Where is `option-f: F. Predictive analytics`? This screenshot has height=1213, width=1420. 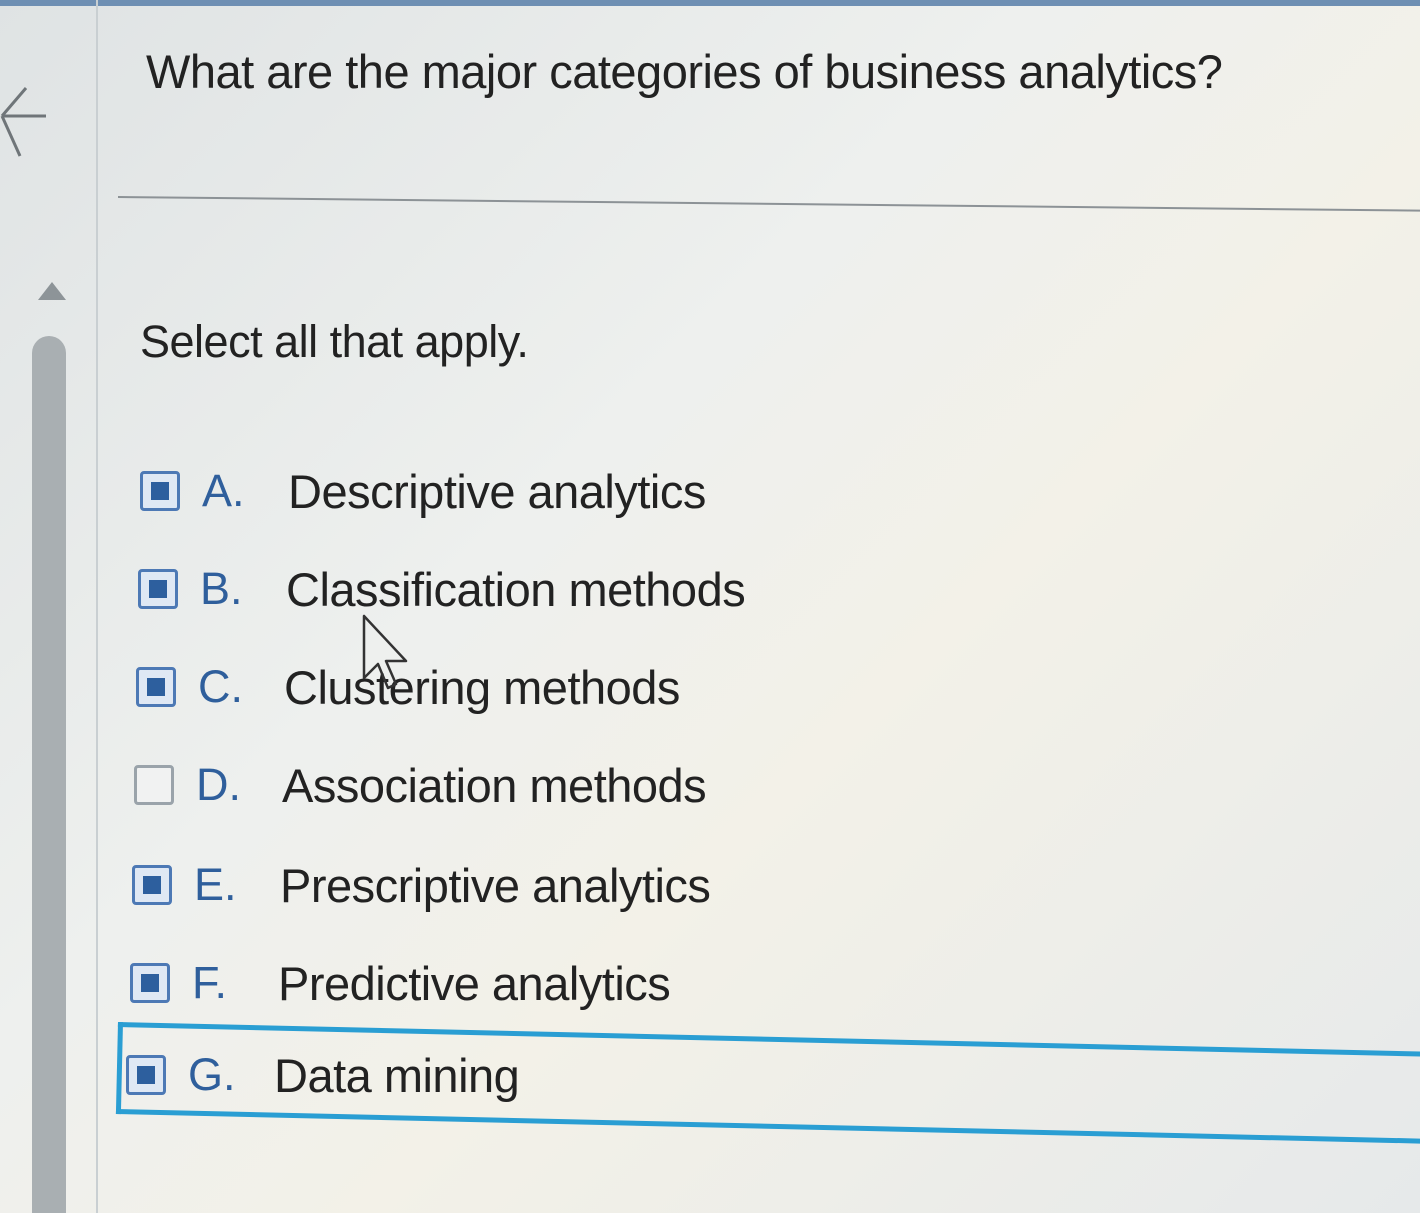
option-f: F. Predictive analytics is located at coordinates (400, 983).